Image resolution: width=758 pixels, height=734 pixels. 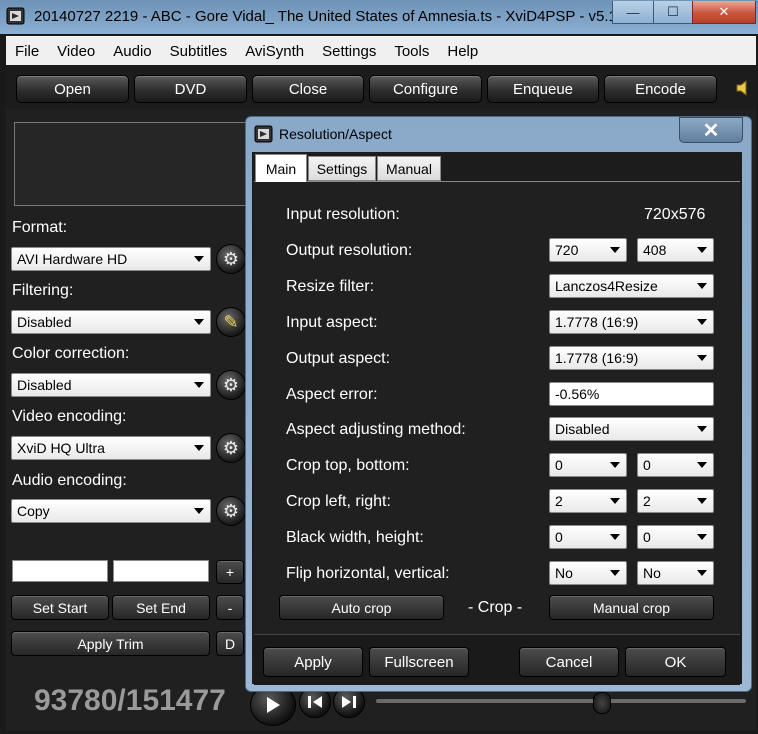 What do you see at coordinates (130, 700) in the screenshot?
I see `frame-counter: 93780/151477` at bounding box center [130, 700].